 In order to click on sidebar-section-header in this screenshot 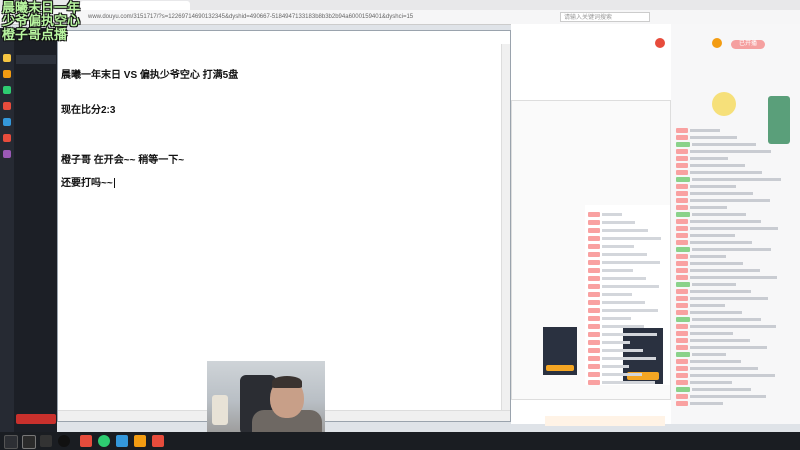, I will do `click(36, 137)`.